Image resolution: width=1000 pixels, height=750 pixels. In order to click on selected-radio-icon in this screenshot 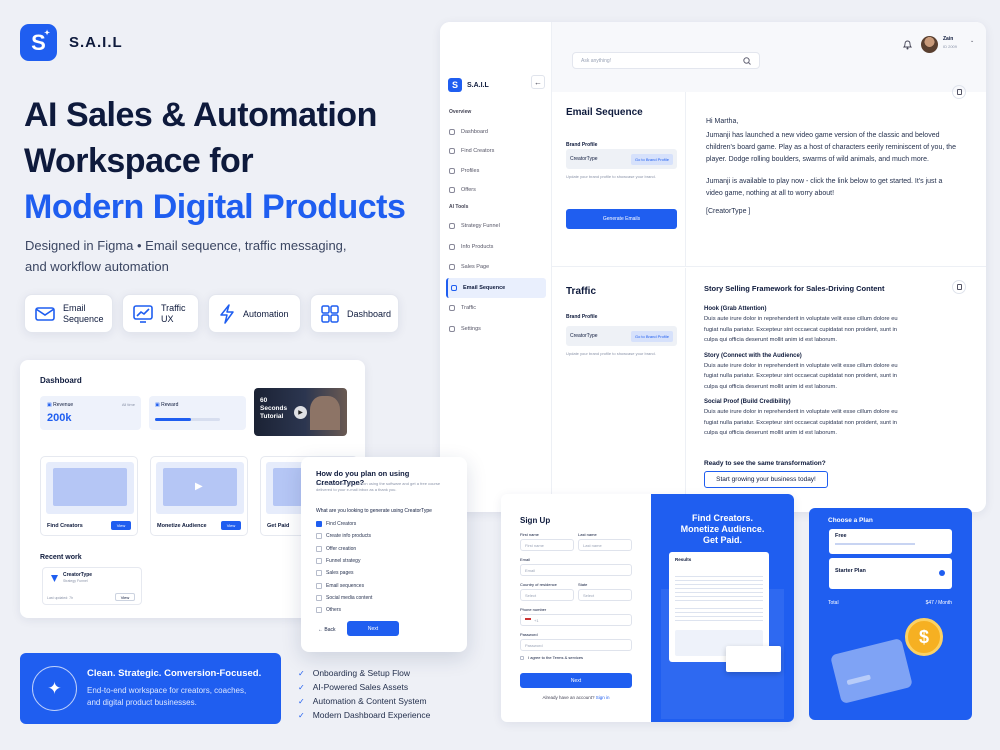, I will do `click(942, 573)`.